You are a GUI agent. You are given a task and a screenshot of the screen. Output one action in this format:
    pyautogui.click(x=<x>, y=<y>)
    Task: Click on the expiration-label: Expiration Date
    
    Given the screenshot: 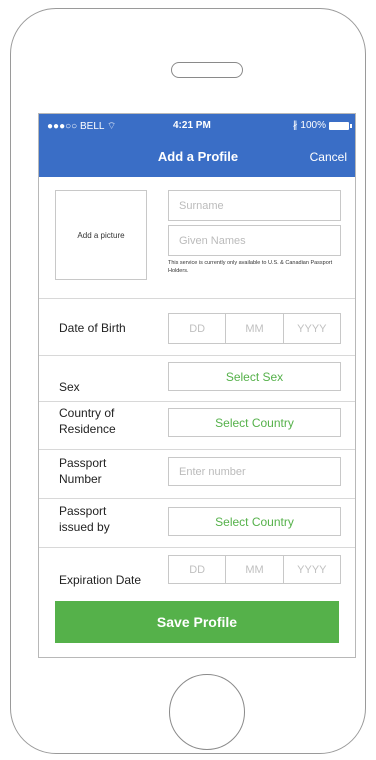 What is the action you would take?
    pyautogui.click(x=100, y=580)
    